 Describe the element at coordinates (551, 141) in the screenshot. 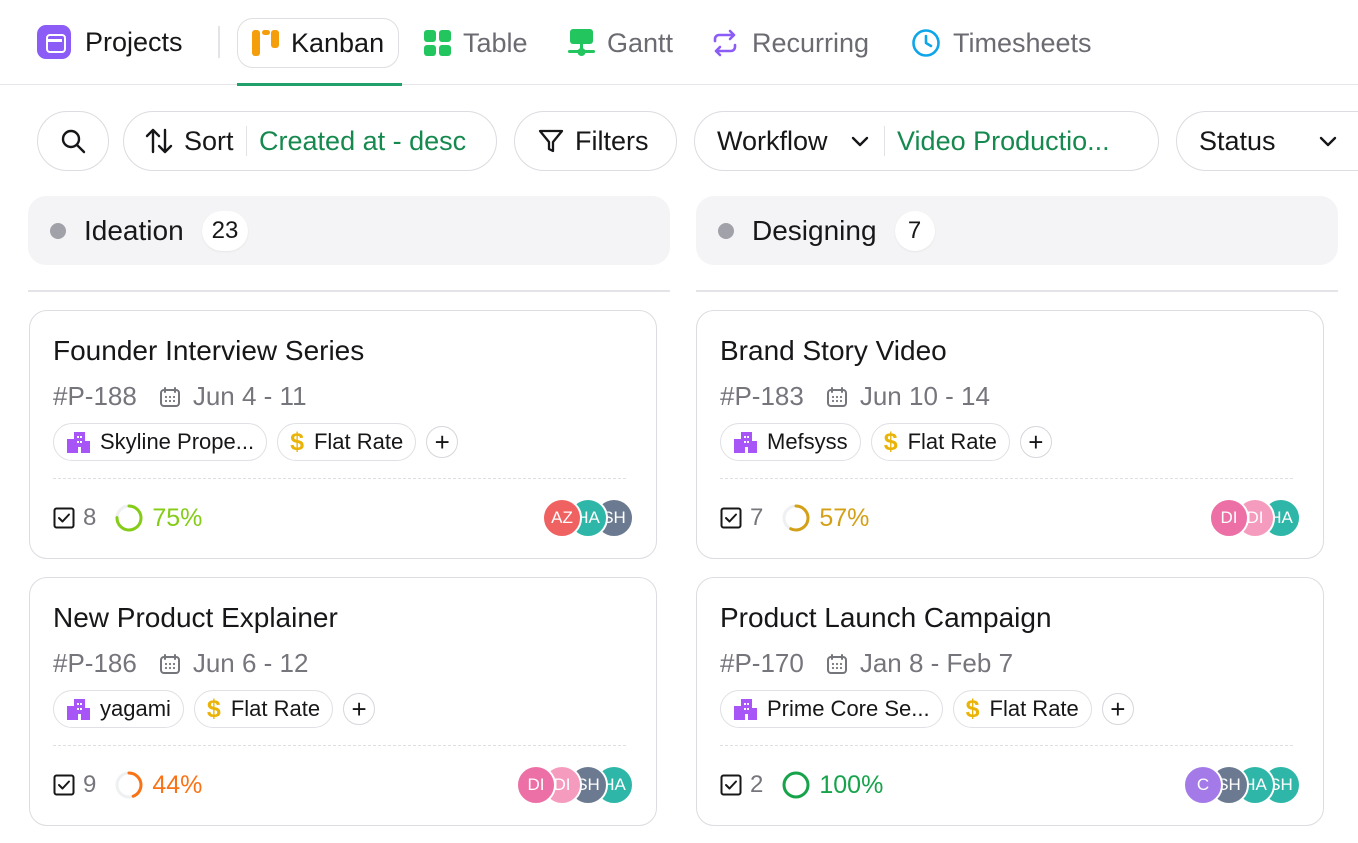

I see `filter-icon` at that location.